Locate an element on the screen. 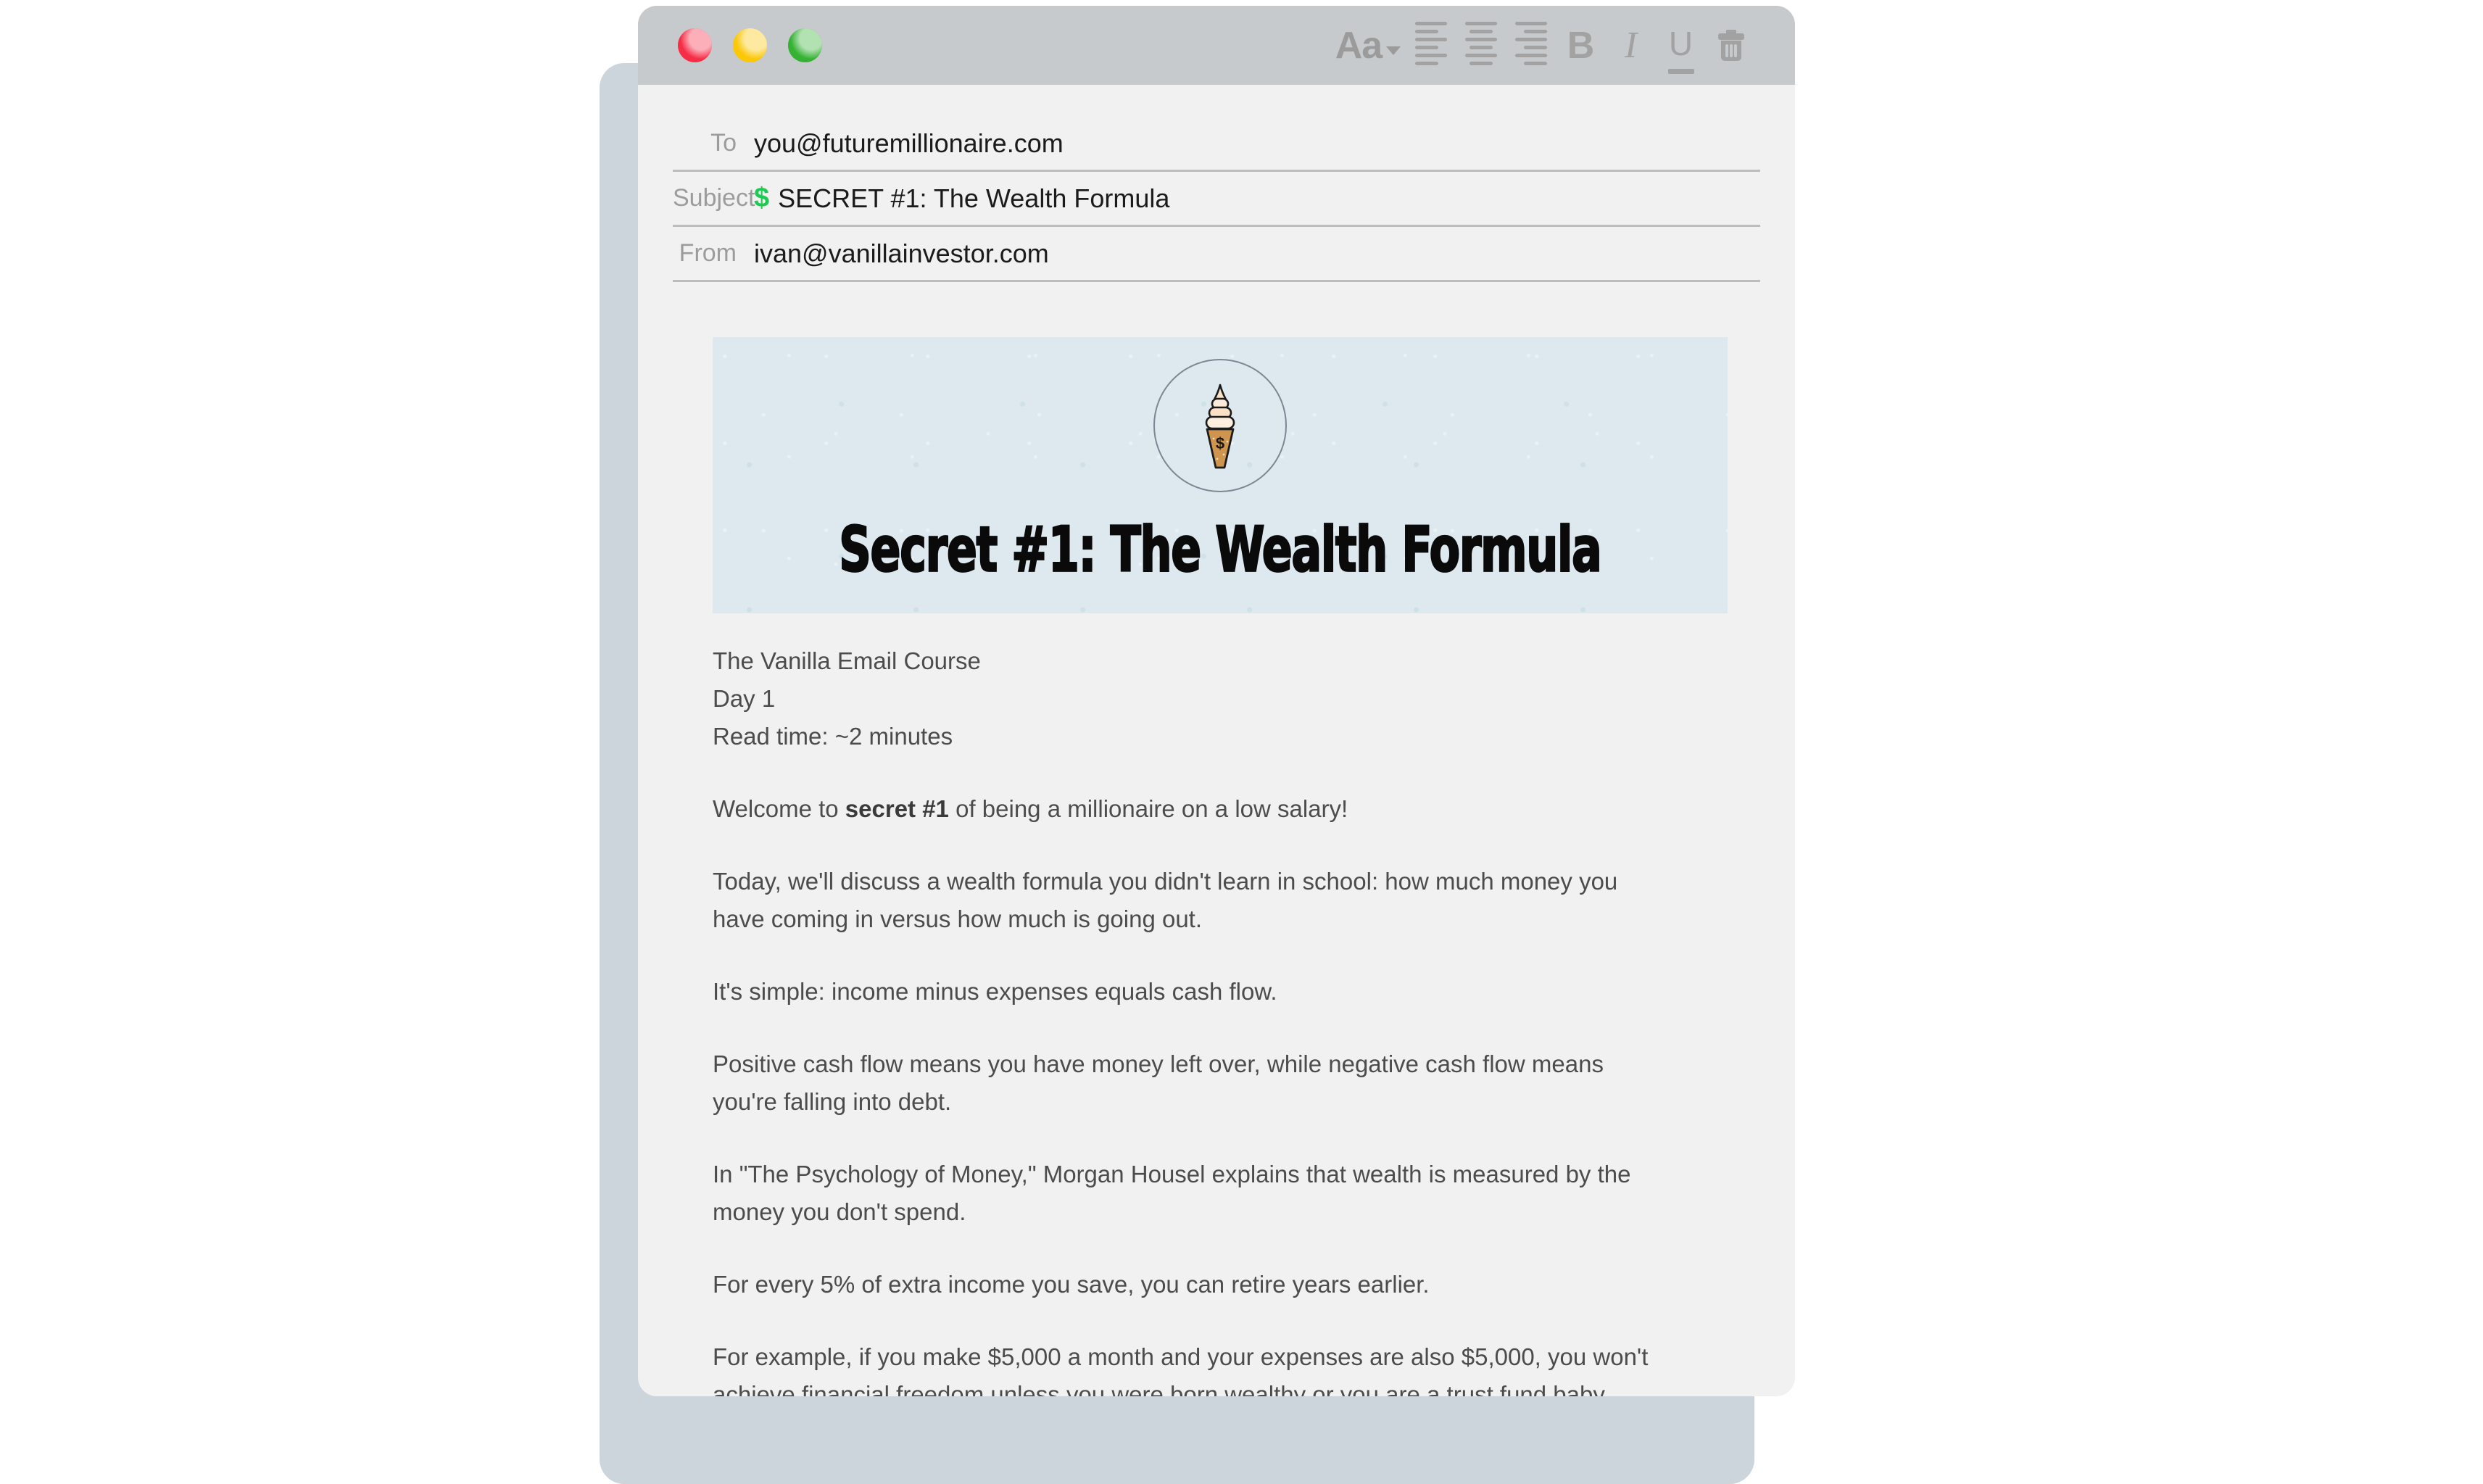 This screenshot has width=2483, height=1484. align-center-icon is located at coordinates (1480, 45).